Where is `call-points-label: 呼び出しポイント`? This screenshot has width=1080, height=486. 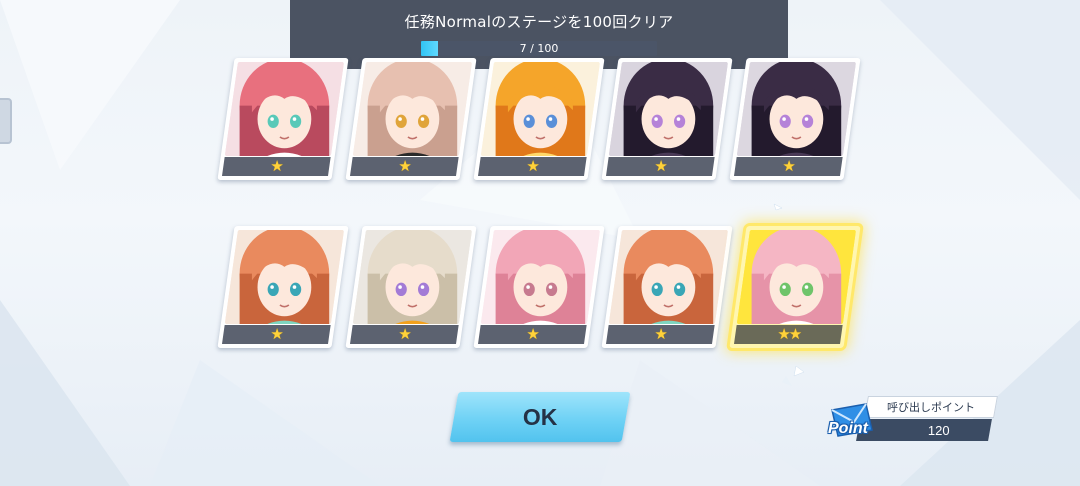
call-points-label: 呼び出しポイント is located at coordinates (931, 407).